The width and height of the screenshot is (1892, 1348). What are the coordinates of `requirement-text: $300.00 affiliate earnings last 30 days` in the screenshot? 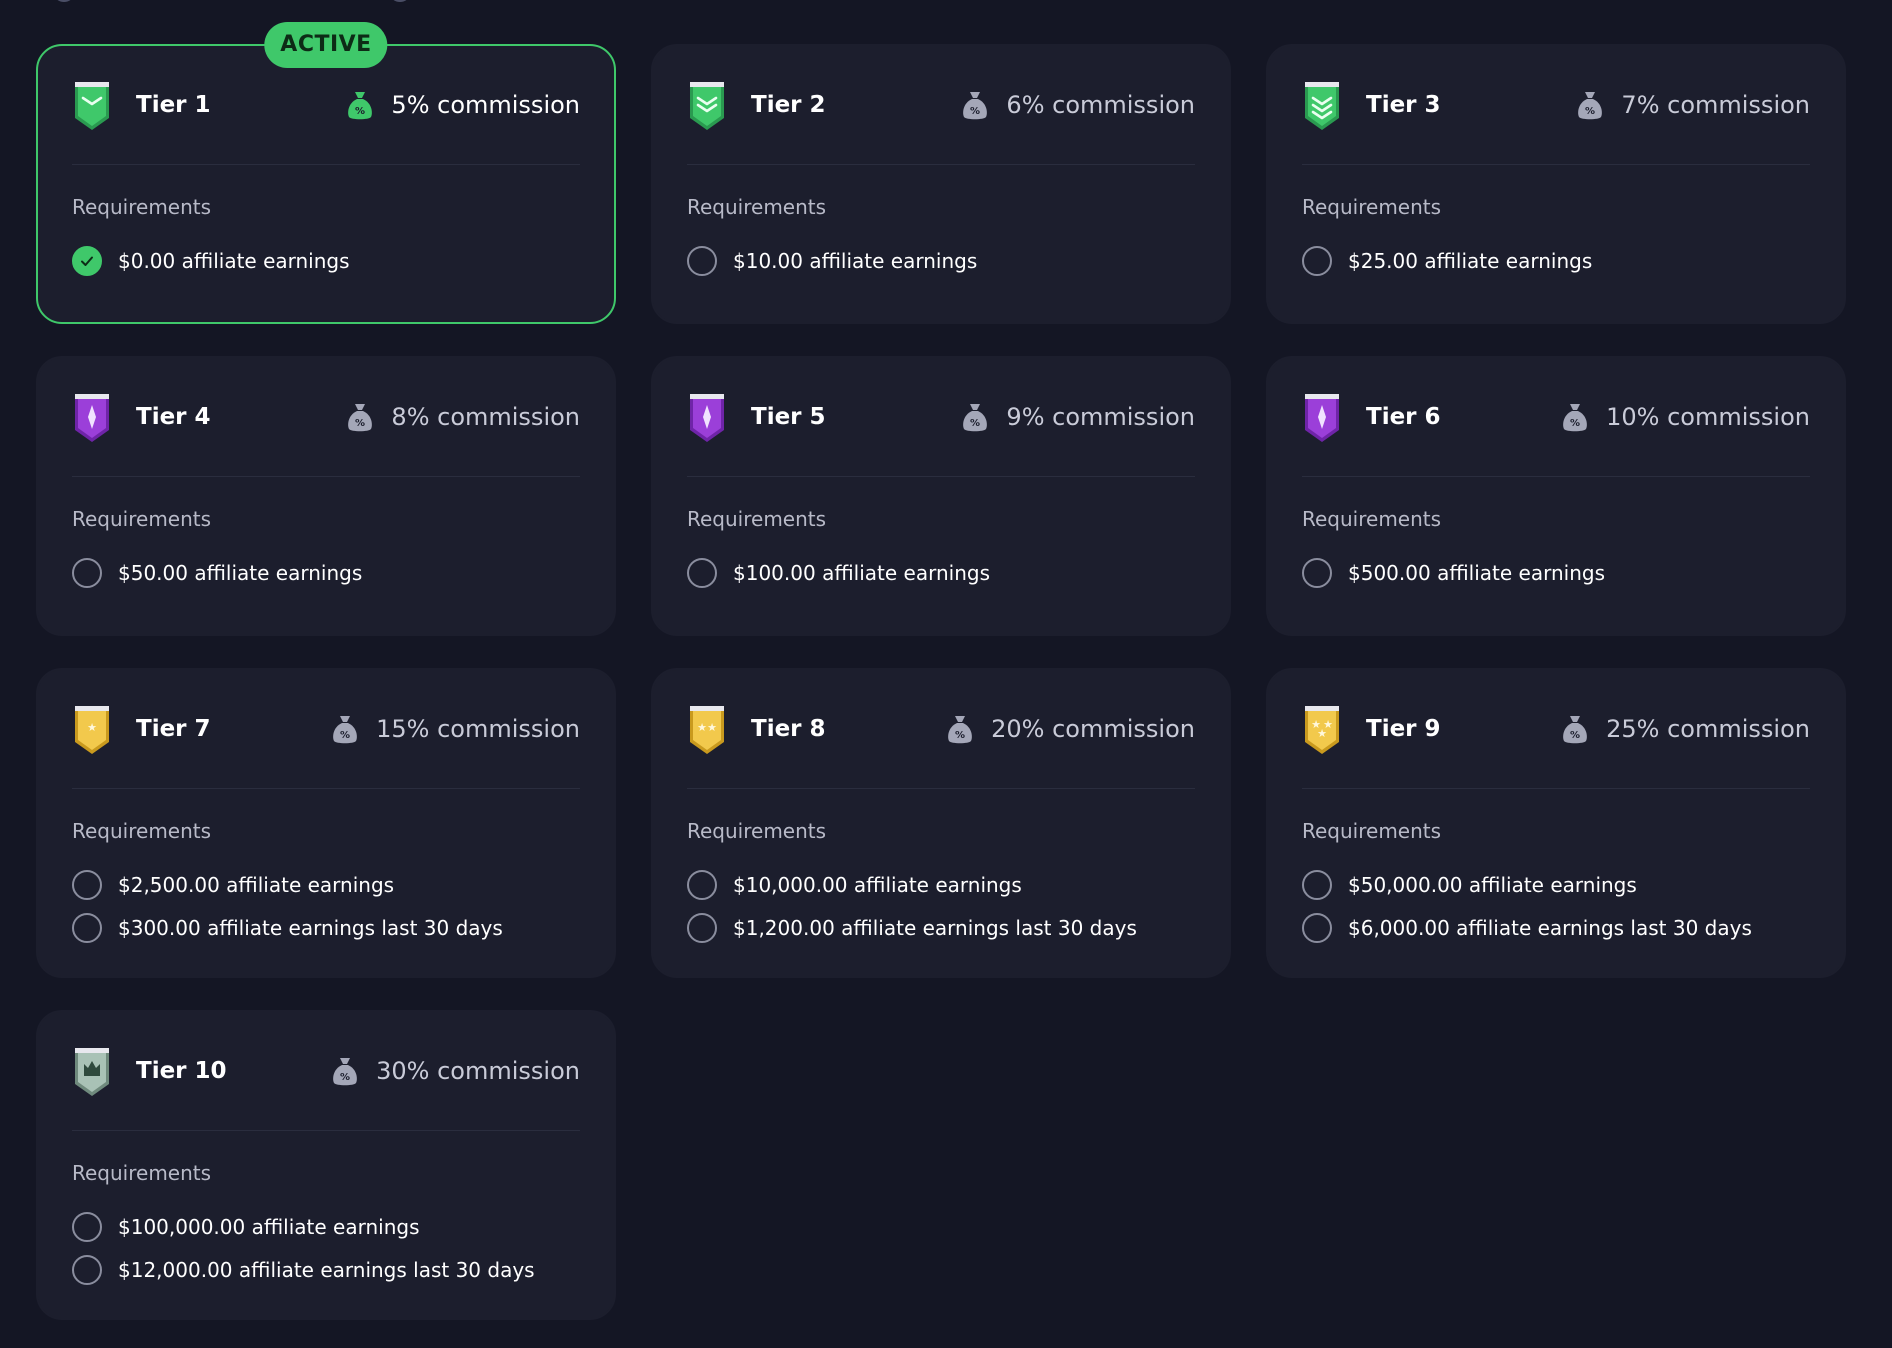 It's located at (310, 927).